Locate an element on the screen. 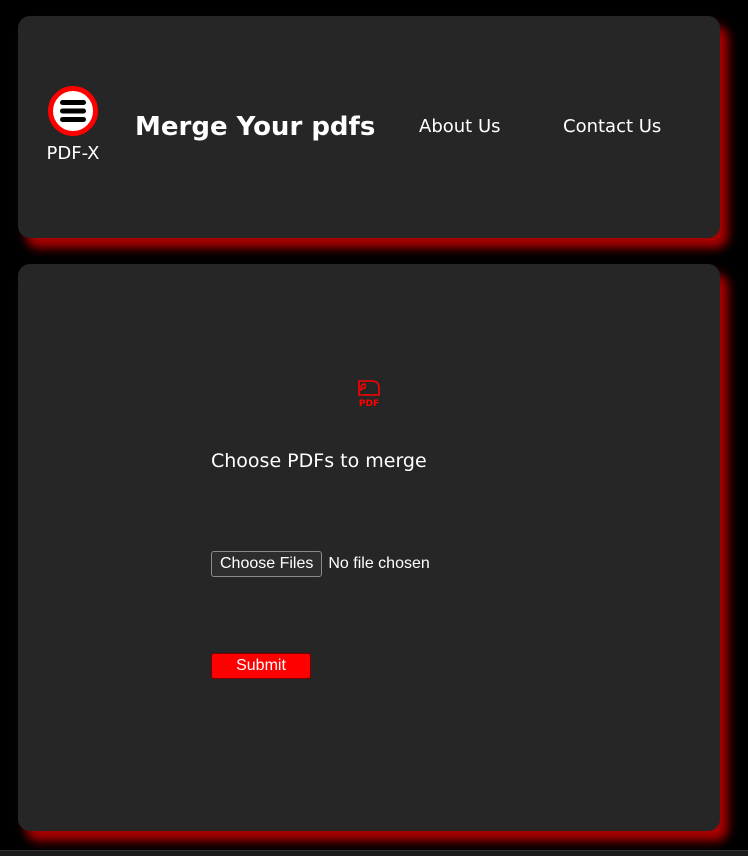  logo: PDF-X is located at coordinates (73, 125).